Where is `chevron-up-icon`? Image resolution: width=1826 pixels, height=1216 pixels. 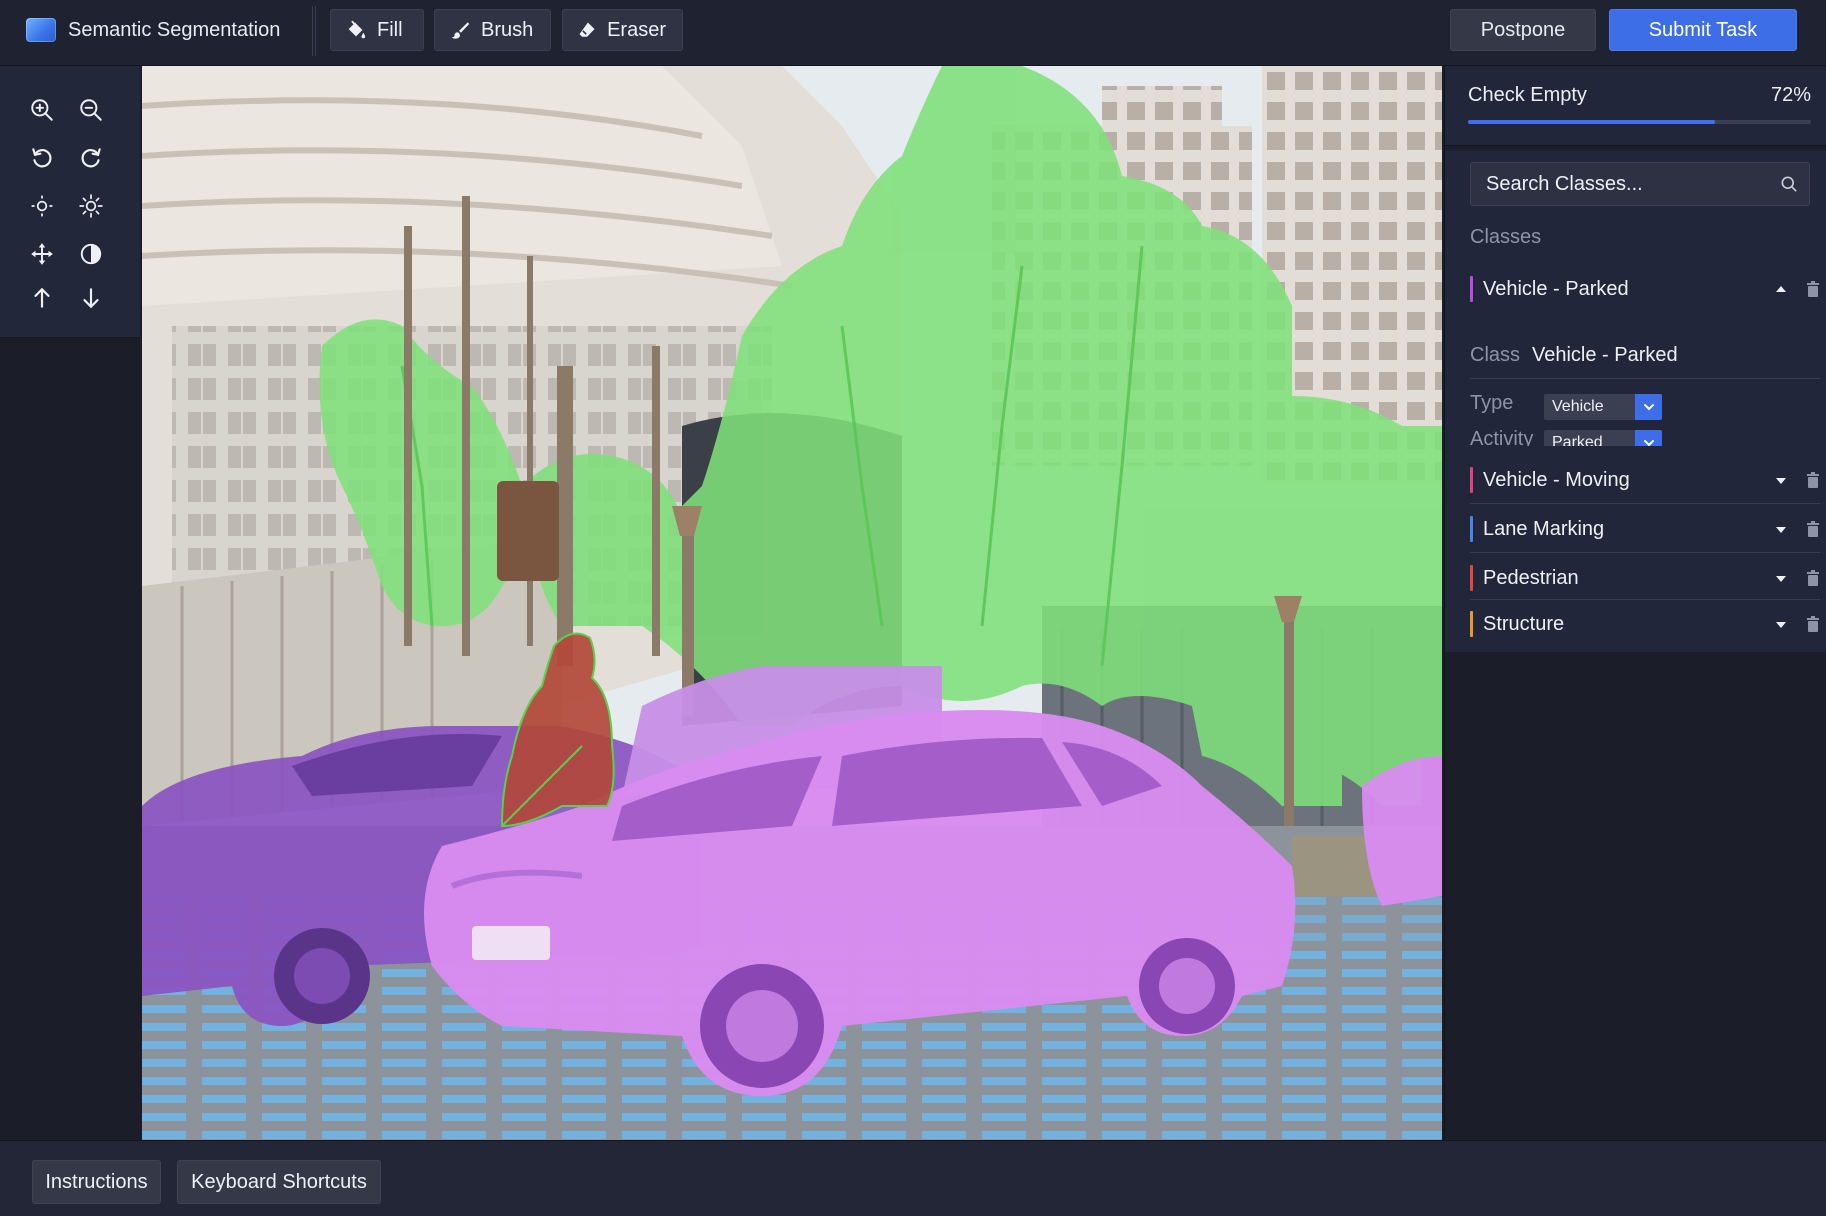 chevron-up-icon is located at coordinates (1781, 289).